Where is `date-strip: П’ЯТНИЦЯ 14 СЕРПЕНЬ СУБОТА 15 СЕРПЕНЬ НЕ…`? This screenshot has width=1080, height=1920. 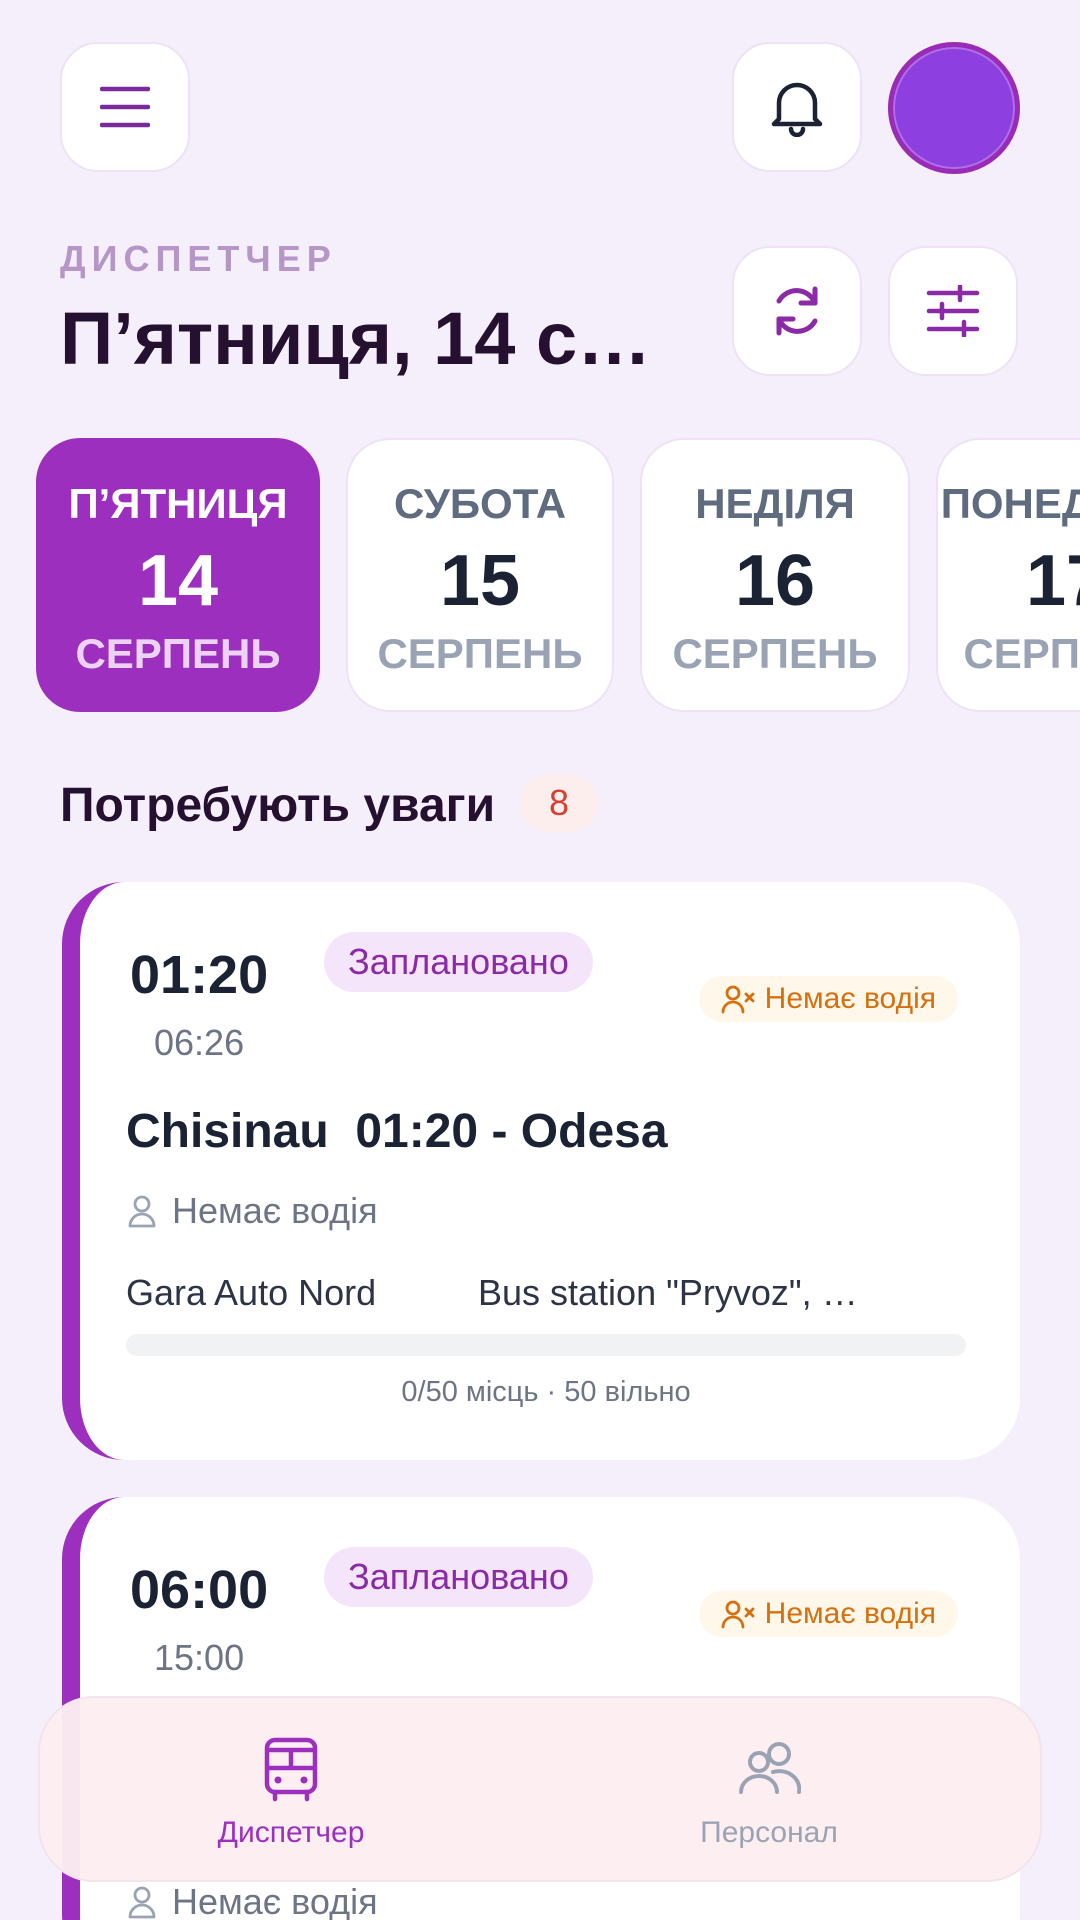
date-strip: П’ЯТНИЦЯ 14 СЕРПЕНЬ СУБОТА 15 СЕРПЕНЬ НЕ… is located at coordinates (558, 576).